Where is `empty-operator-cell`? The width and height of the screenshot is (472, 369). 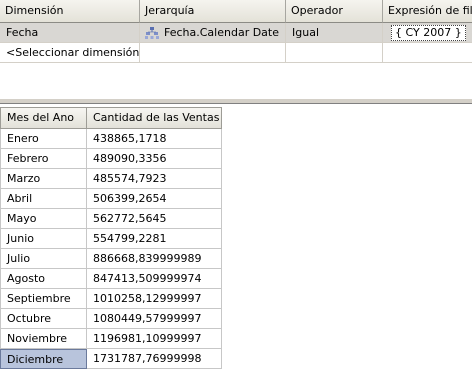
empty-operator-cell is located at coordinates (334, 53).